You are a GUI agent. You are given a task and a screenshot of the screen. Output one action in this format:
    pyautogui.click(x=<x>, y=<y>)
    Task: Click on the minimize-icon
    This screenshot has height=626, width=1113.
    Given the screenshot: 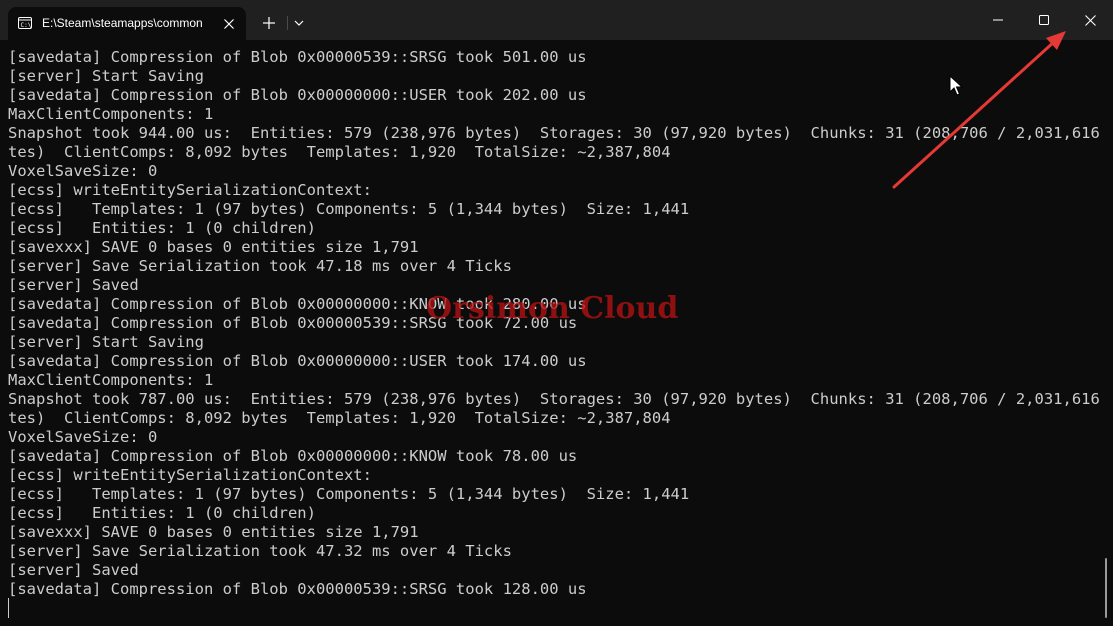 What is the action you would take?
    pyautogui.click(x=998, y=20)
    